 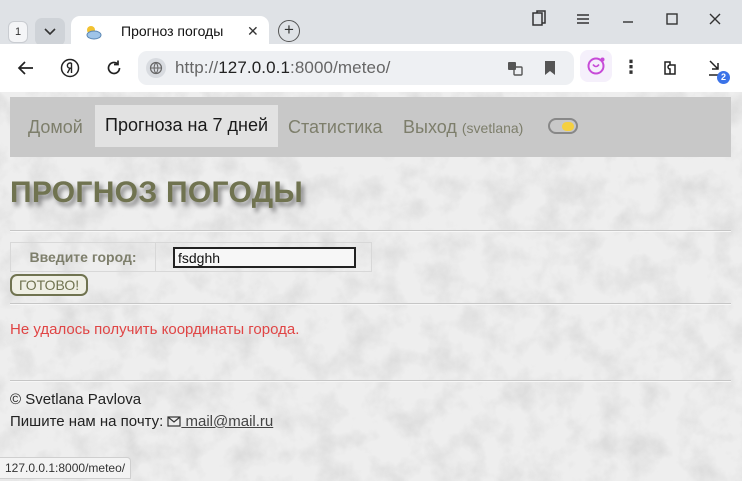 I want to click on footer-contact: Пишите нам на почту: mail@mail.ru, so click(x=141, y=421).